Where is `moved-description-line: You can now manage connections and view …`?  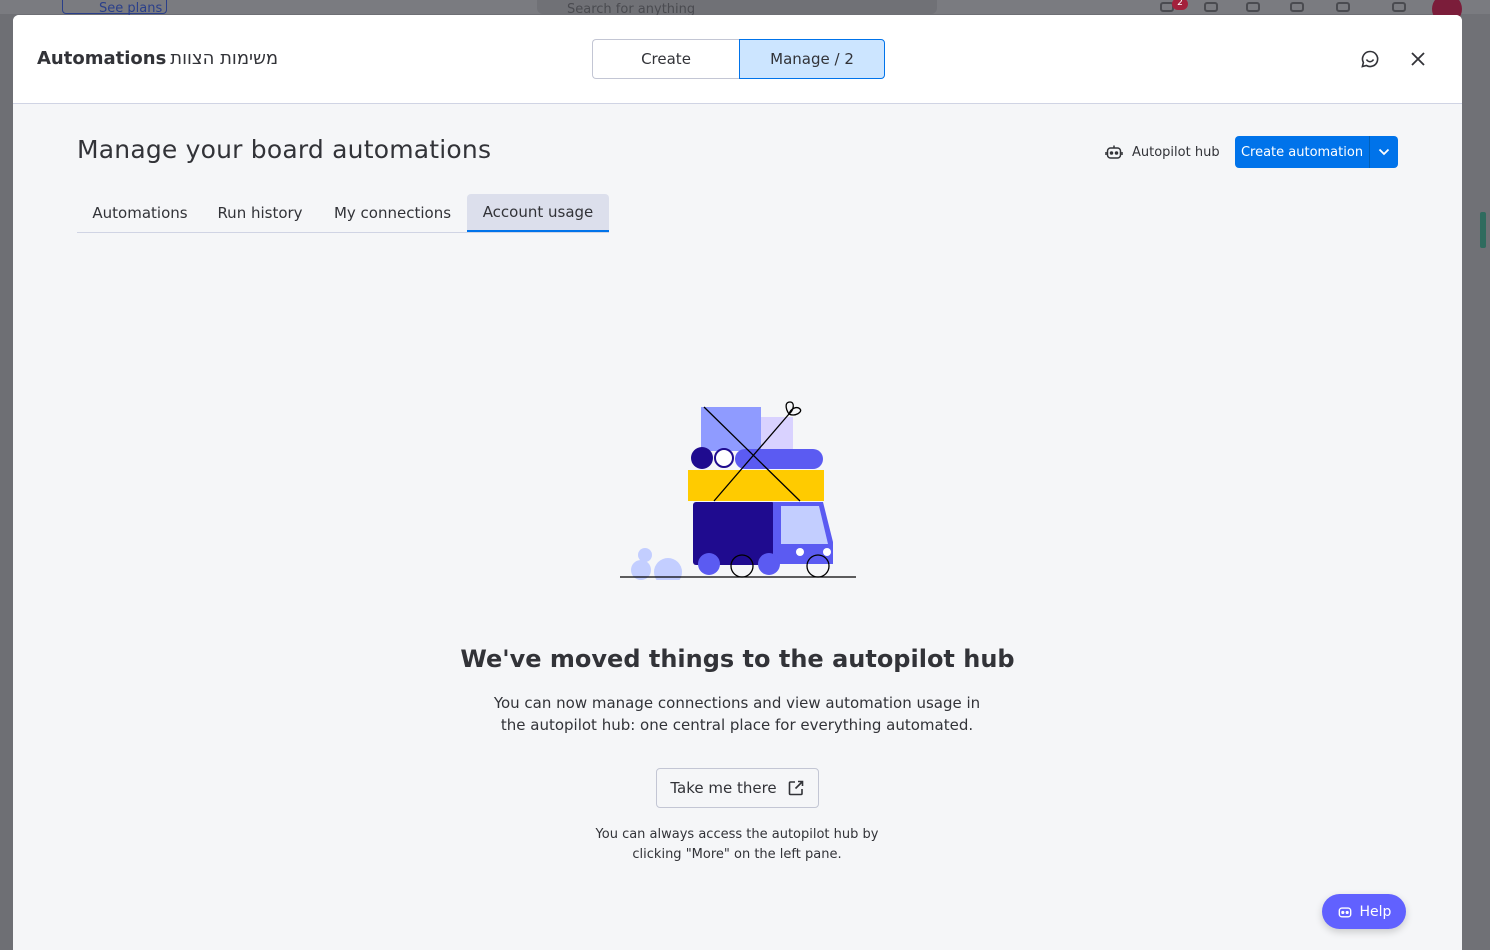 moved-description-line: You can now manage connections and view … is located at coordinates (737, 703).